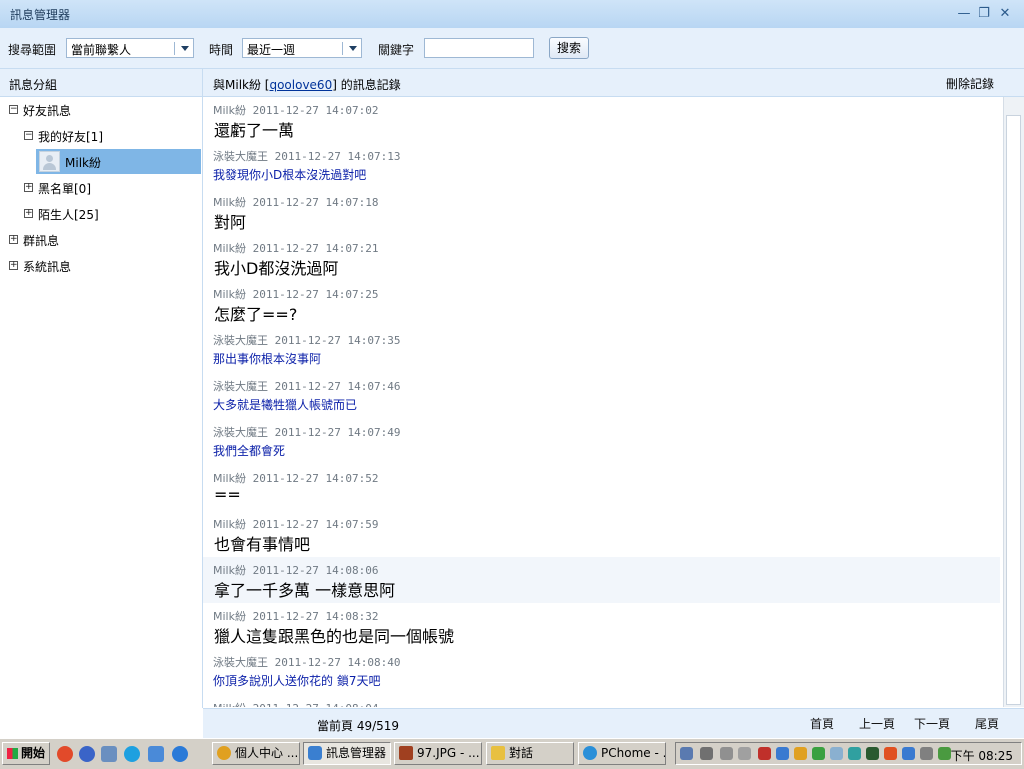  What do you see at coordinates (306, 386) in the screenshot?
I see `message-meta: 泳裝大魔王 2011-12-27 14:07:46` at bounding box center [306, 386].